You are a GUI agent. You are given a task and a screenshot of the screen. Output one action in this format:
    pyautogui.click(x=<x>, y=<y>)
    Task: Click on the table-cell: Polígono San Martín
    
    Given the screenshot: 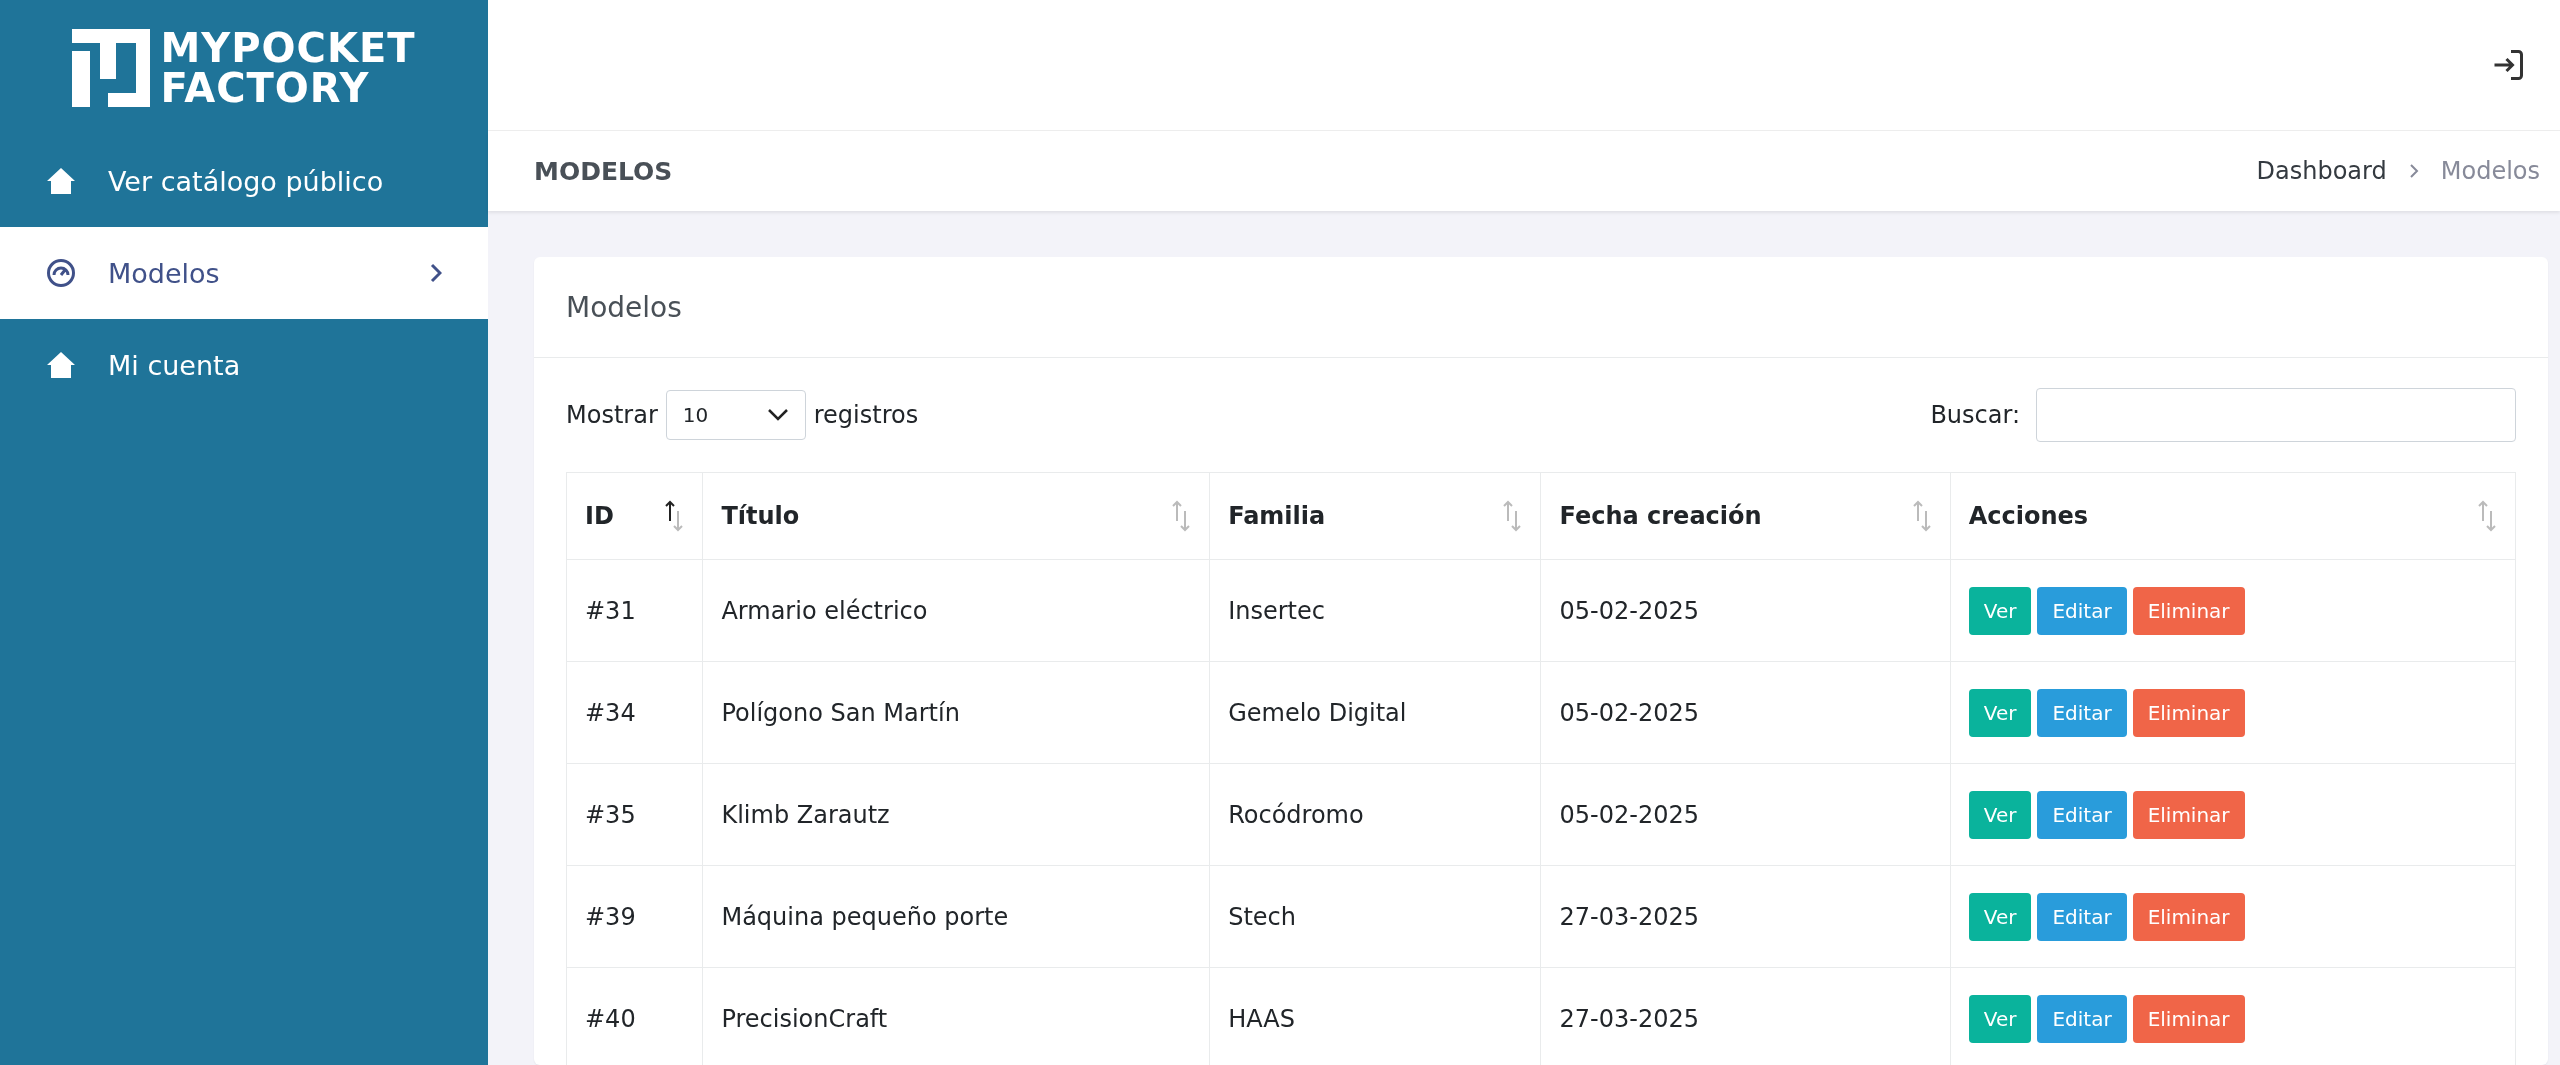 What is the action you would take?
    pyautogui.click(x=956, y=712)
    